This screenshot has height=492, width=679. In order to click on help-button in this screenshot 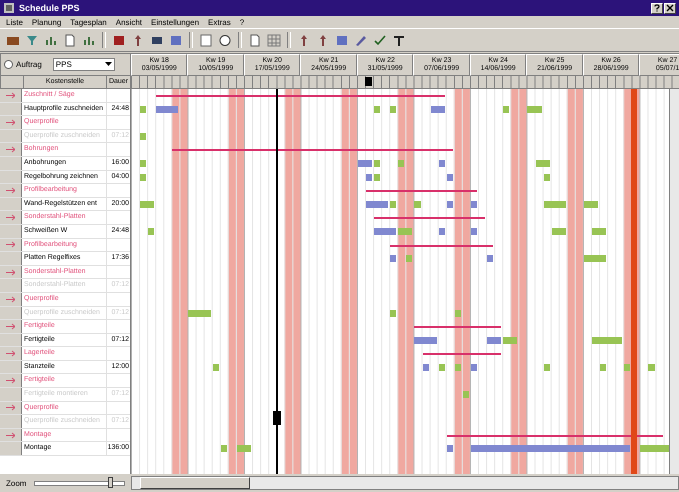, I will do `click(657, 8)`.